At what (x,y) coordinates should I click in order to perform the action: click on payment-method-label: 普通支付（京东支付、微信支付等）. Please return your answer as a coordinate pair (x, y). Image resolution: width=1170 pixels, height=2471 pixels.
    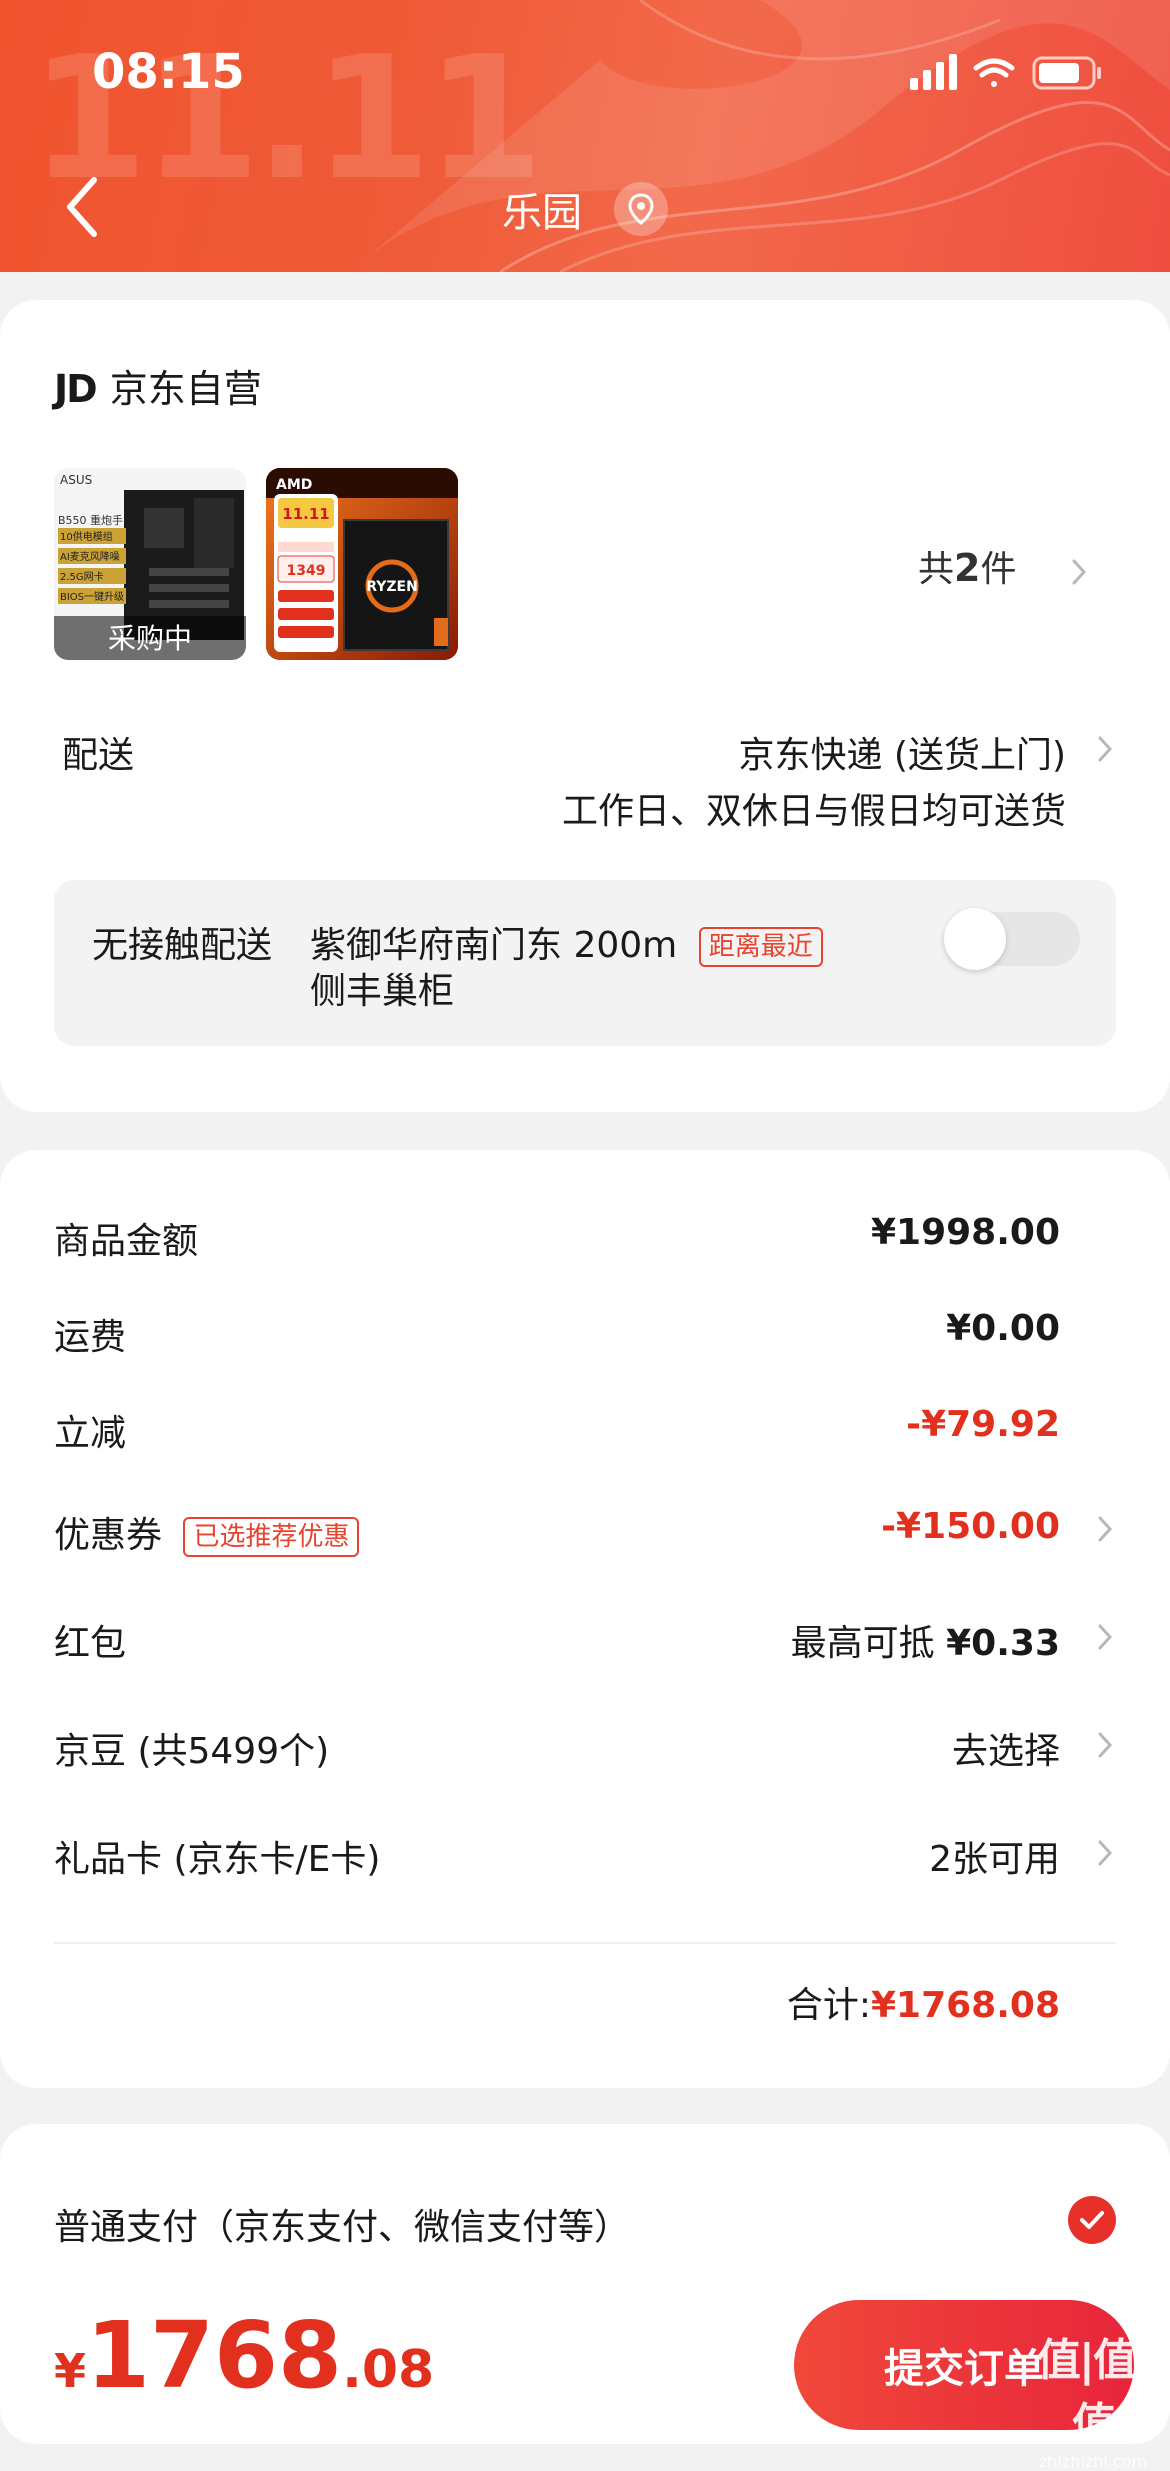
    Looking at the image, I should click on (342, 2224).